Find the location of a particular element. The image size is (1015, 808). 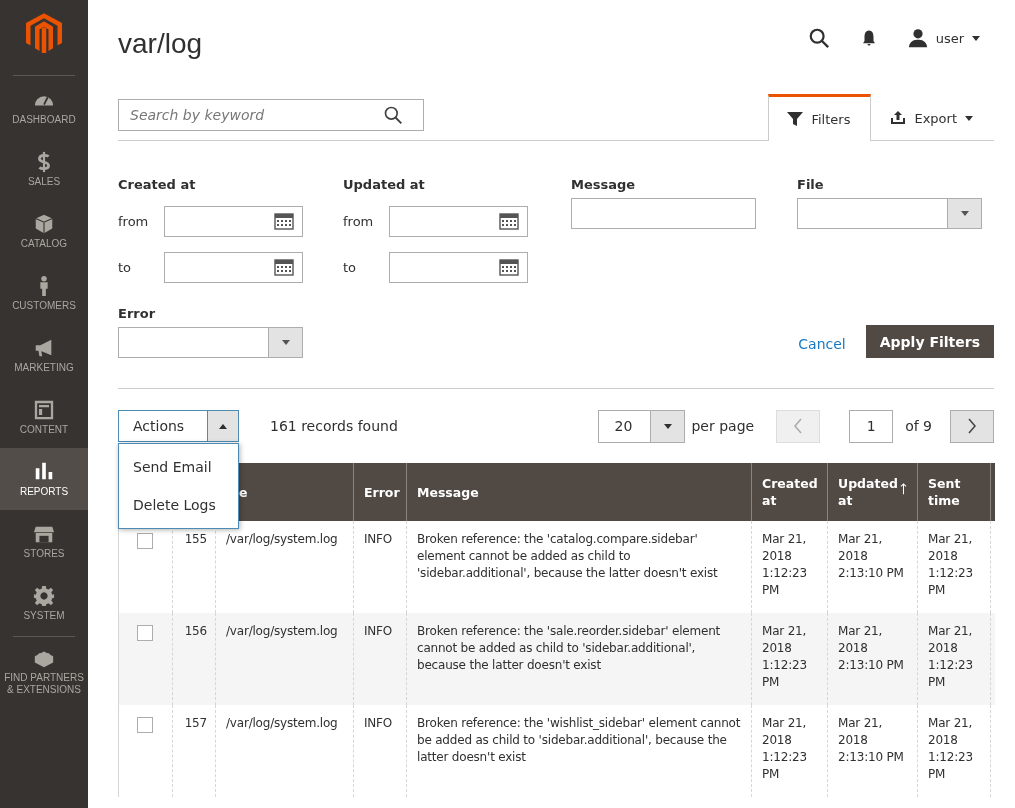

filter-label: Error is located at coordinates (137, 313).